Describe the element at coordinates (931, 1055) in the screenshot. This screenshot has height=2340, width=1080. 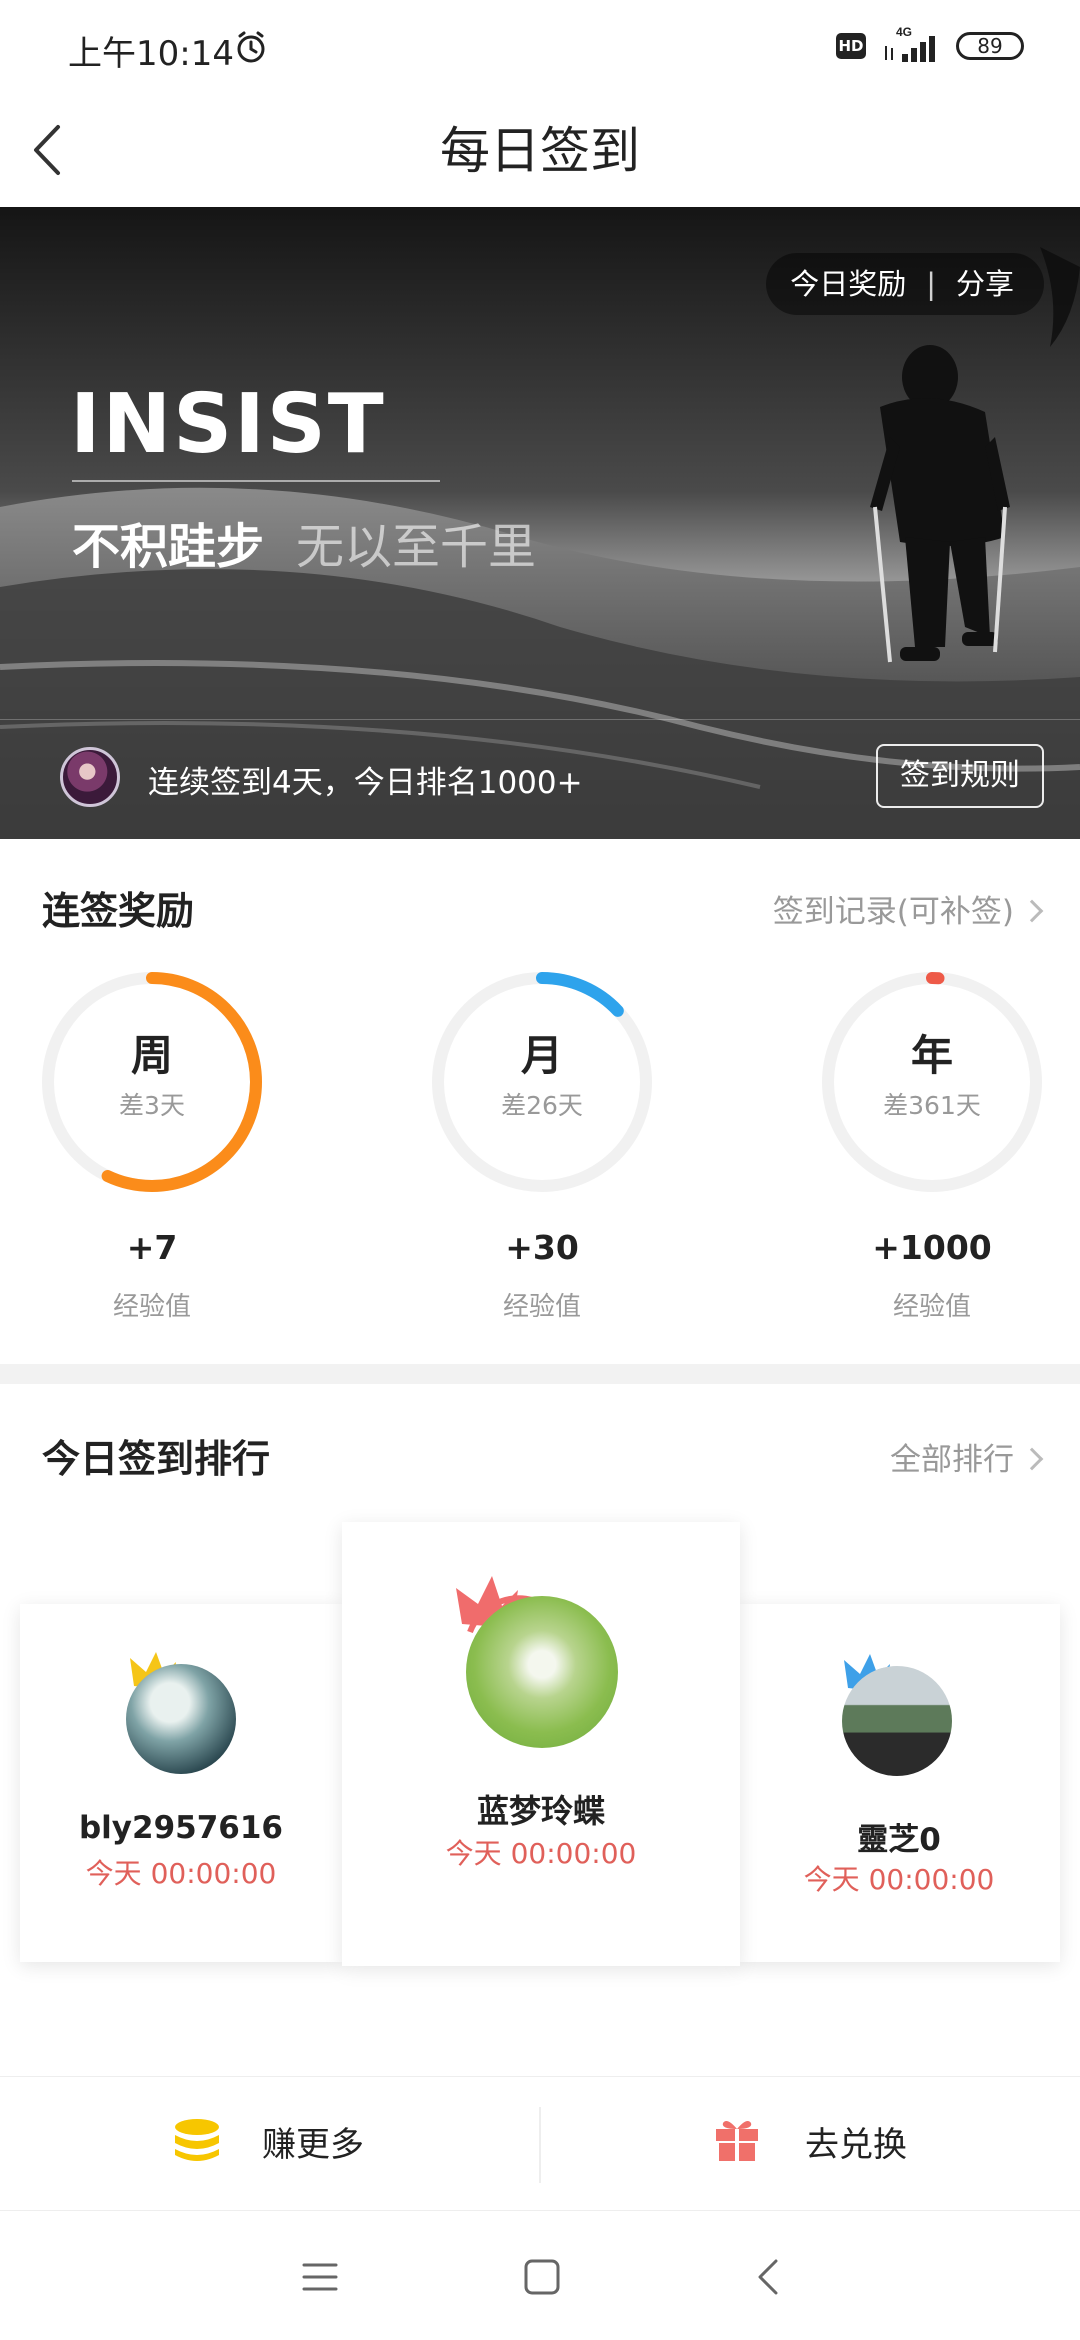
I see `ring-period: 年` at that location.